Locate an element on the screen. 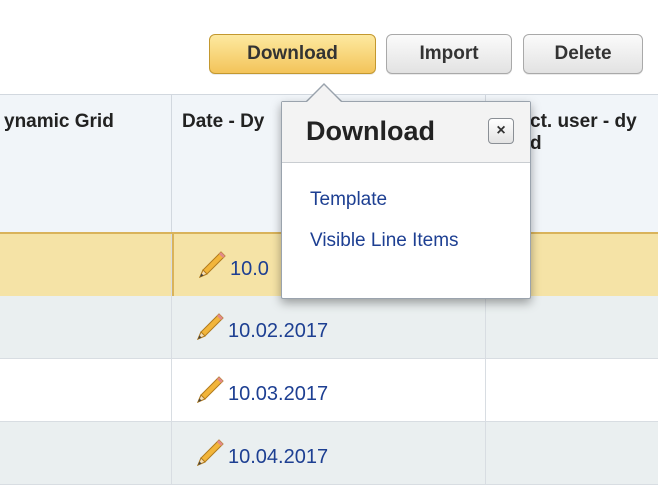 This screenshot has height=491, width=666. popover-arrow-fill is located at coordinates (324, 93).